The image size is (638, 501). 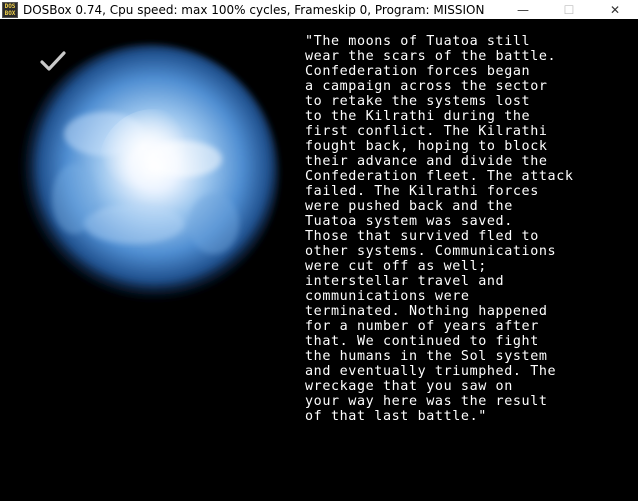 What do you see at coordinates (422, 341) in the screenshot?
I see `story-line: that. We continued to fight` at bounding box center [422, 341].